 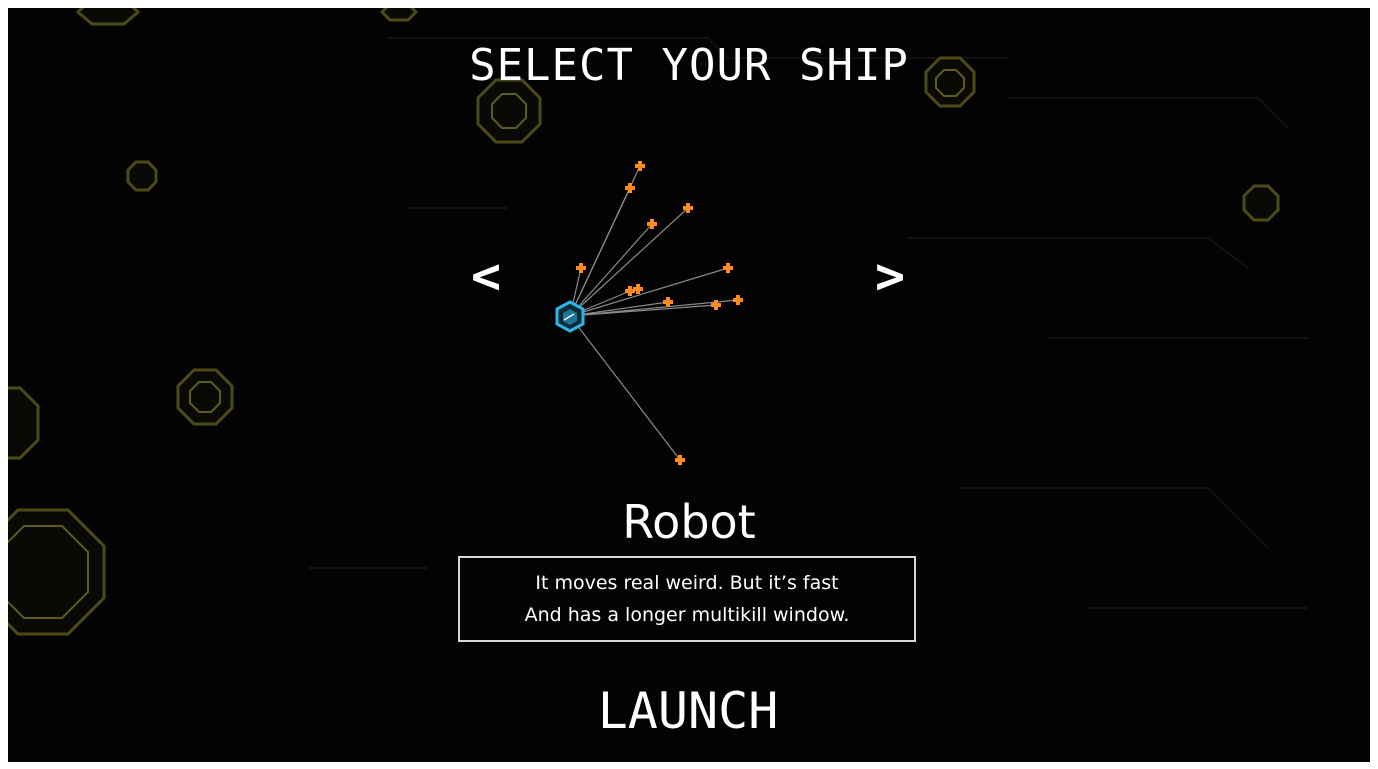 What do you see at coordinates (688, 711) in the screenshot?
I see `launch-button: LAUNCH` at bounding box center [688, 711].